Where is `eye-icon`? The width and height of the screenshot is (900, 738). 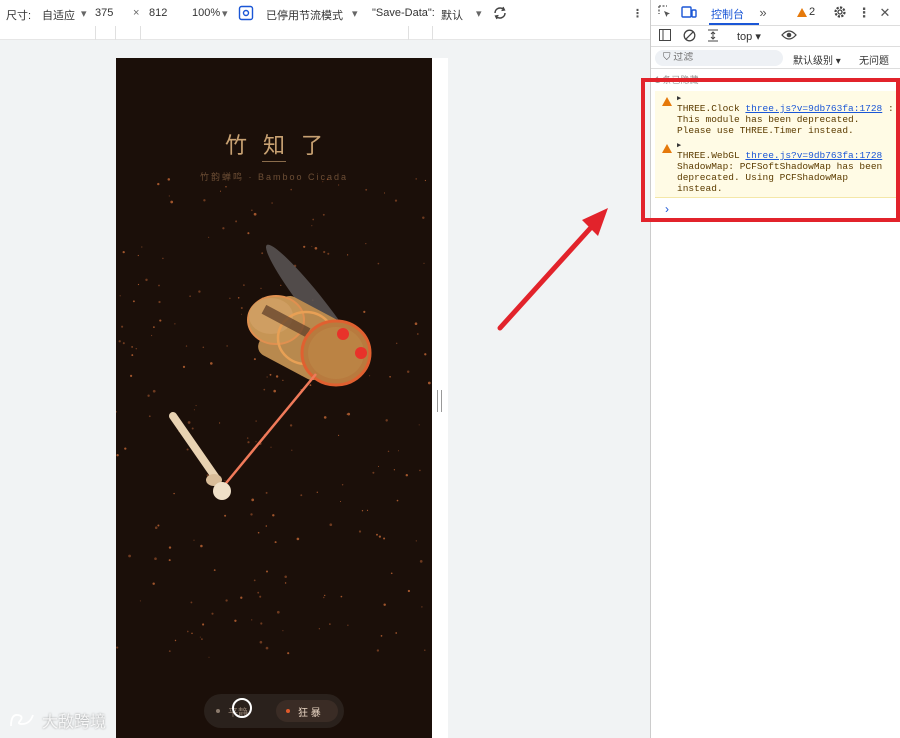
eye-icon is located at coordinates (789, 37).